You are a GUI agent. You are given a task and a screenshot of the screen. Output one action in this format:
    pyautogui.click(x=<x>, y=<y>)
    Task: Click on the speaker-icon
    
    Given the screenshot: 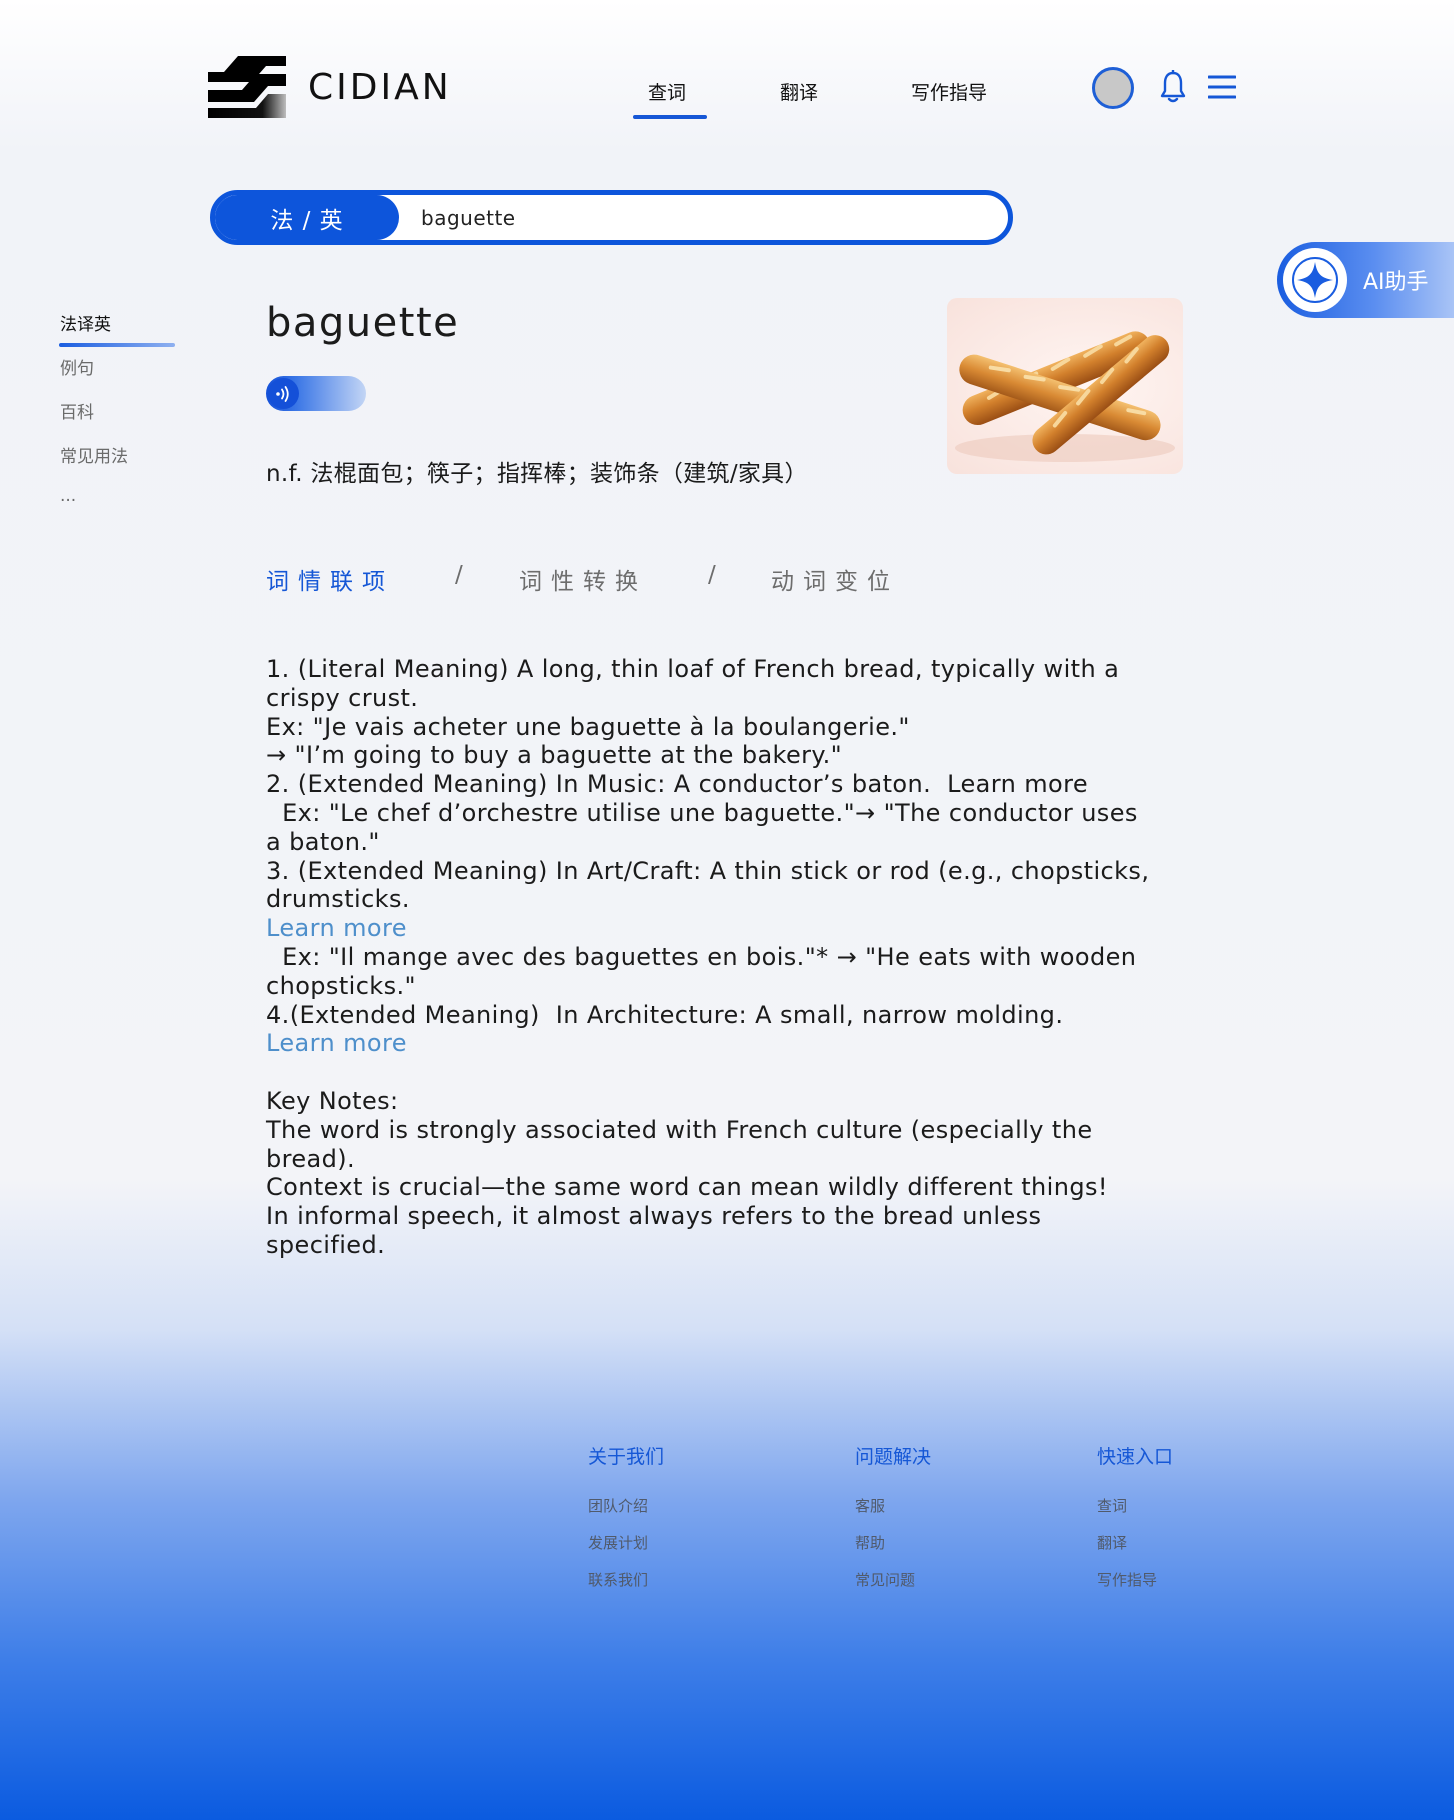 What is the action you would take?
    pyautogui.click(x=282, y=394)
    